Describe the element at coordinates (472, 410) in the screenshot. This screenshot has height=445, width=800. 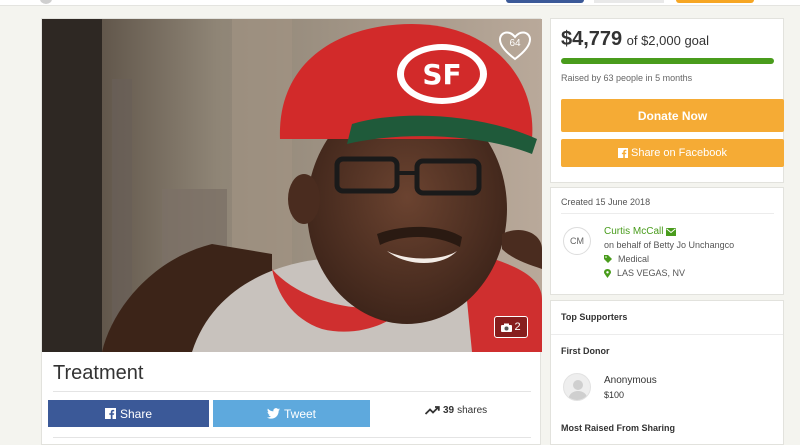
I see `shares-label: shares` at that location.